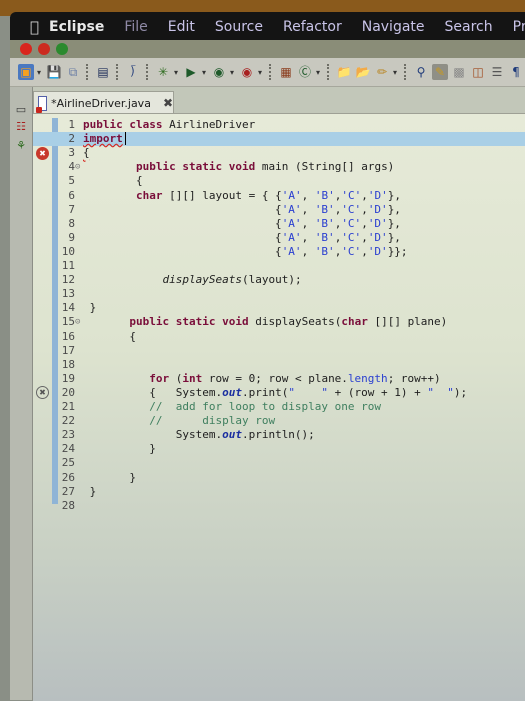 The width and height of the screenshot is (525, 701). What do you see at coordinates (125, 139) in the screenshot?
I see `text-cursor` at bounding box center [125, 139].